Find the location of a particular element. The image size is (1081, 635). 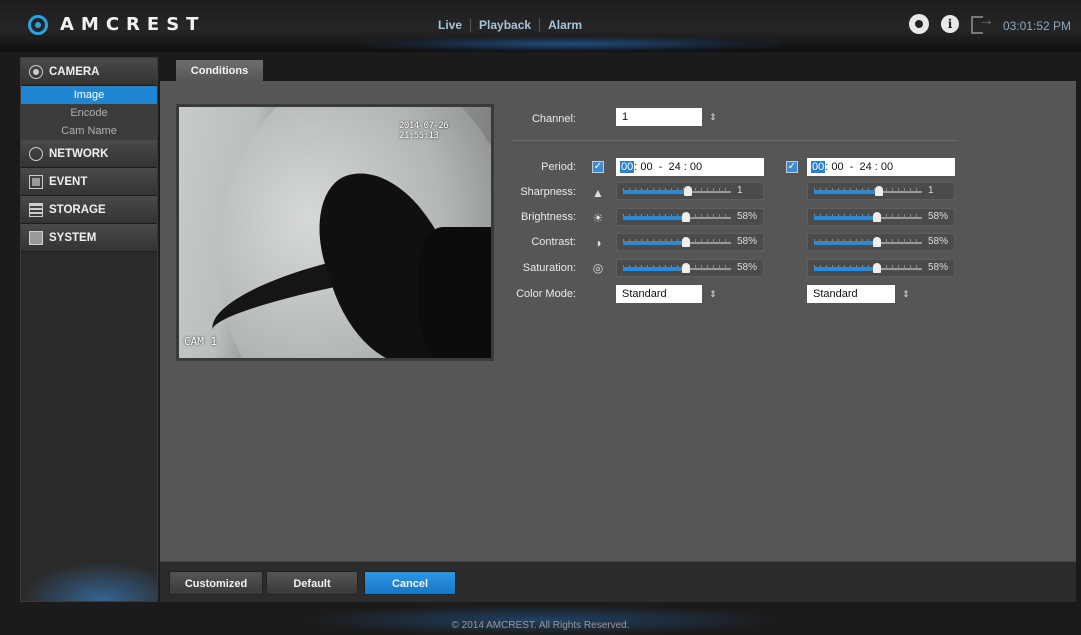

sidebar-section-network: NETWORK is located at coordinates (89, 154).